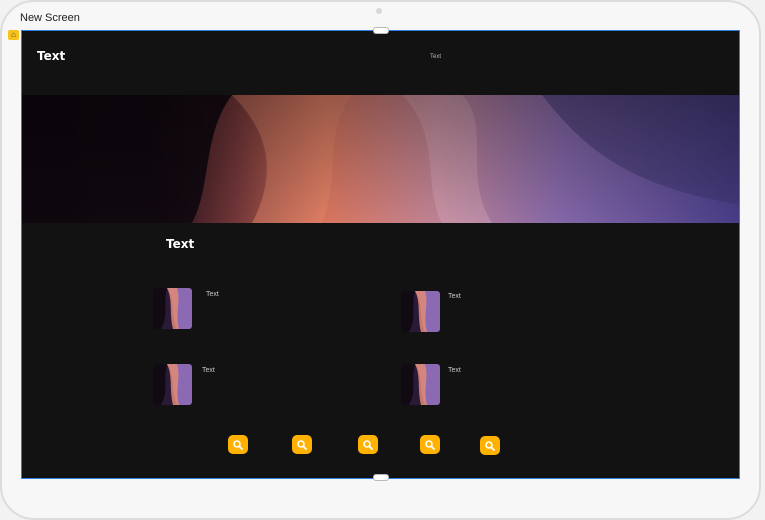 The height and width of the screenshot is (520, 765). What do you see at coordinates (381, 30) in the screenshot?
I see `resize-handle-top` at bounding box center [381, 30].